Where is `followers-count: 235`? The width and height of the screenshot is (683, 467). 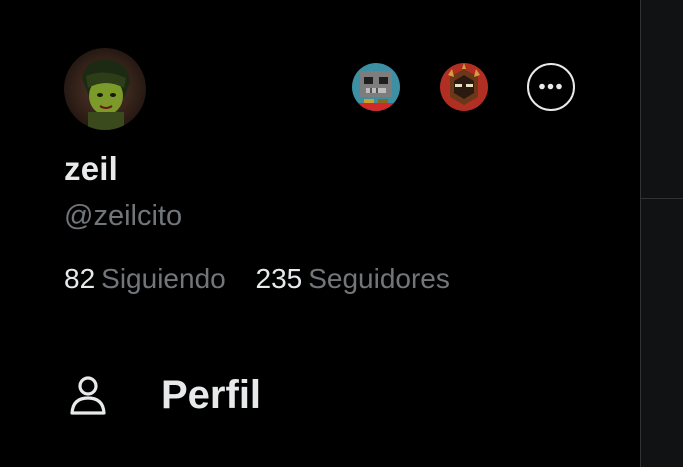 followers-count: 235 is located at coordinates (279, 278).